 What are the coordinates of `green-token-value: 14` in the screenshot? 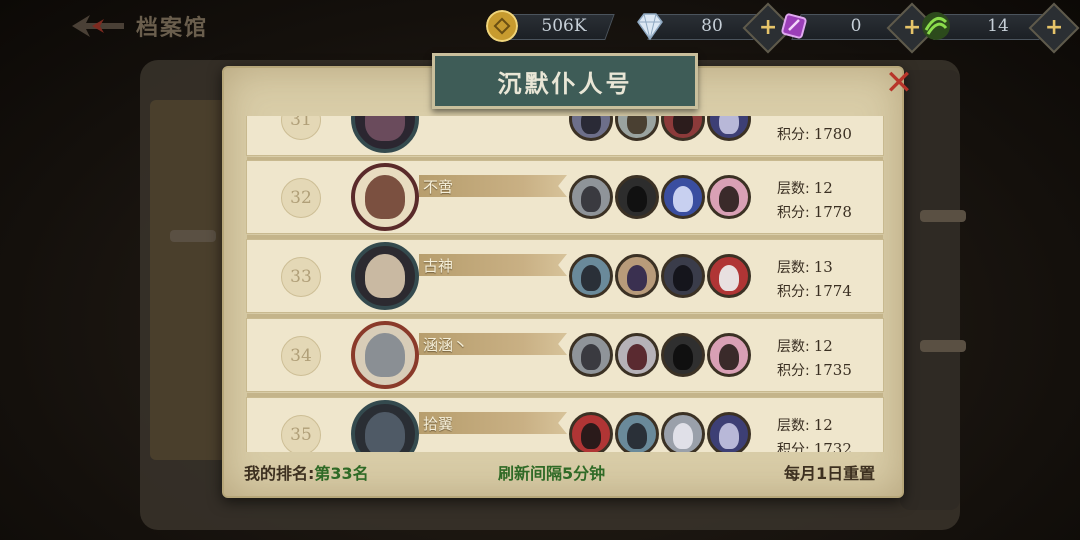 It's located at (998, 26).